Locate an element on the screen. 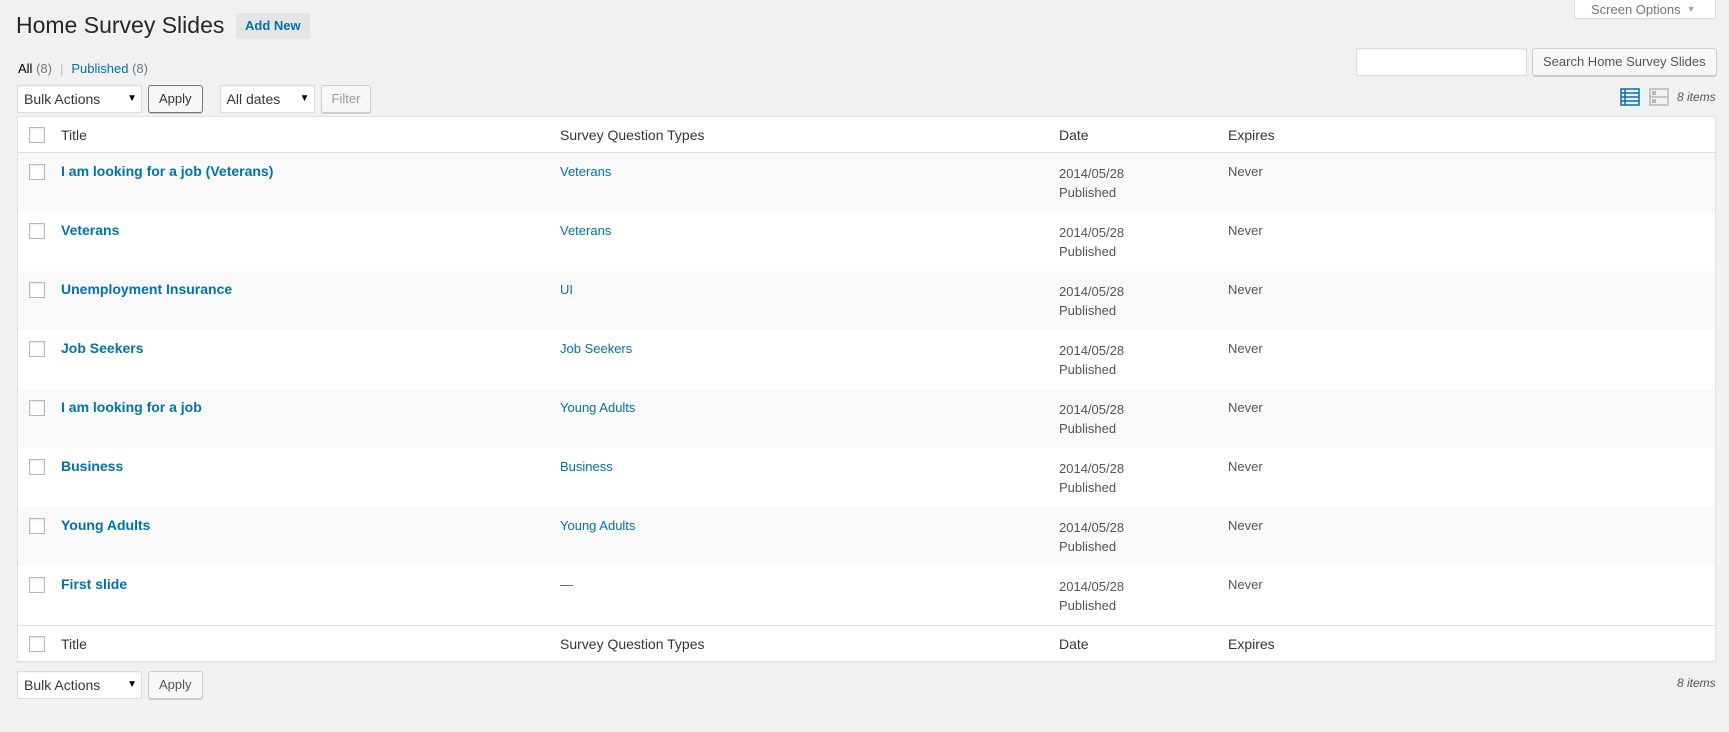 The height and width of the screenshot is (732, 1729). items-count-top: 8 items is located at coordinates (1696, 97).